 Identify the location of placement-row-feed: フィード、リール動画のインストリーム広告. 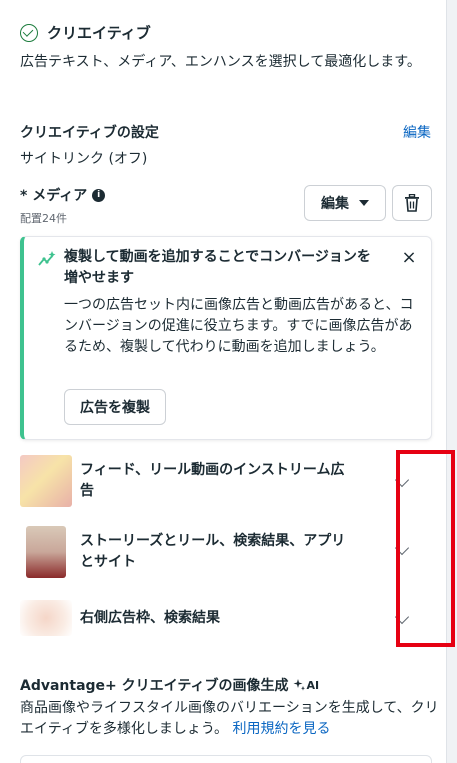
(226, 481).